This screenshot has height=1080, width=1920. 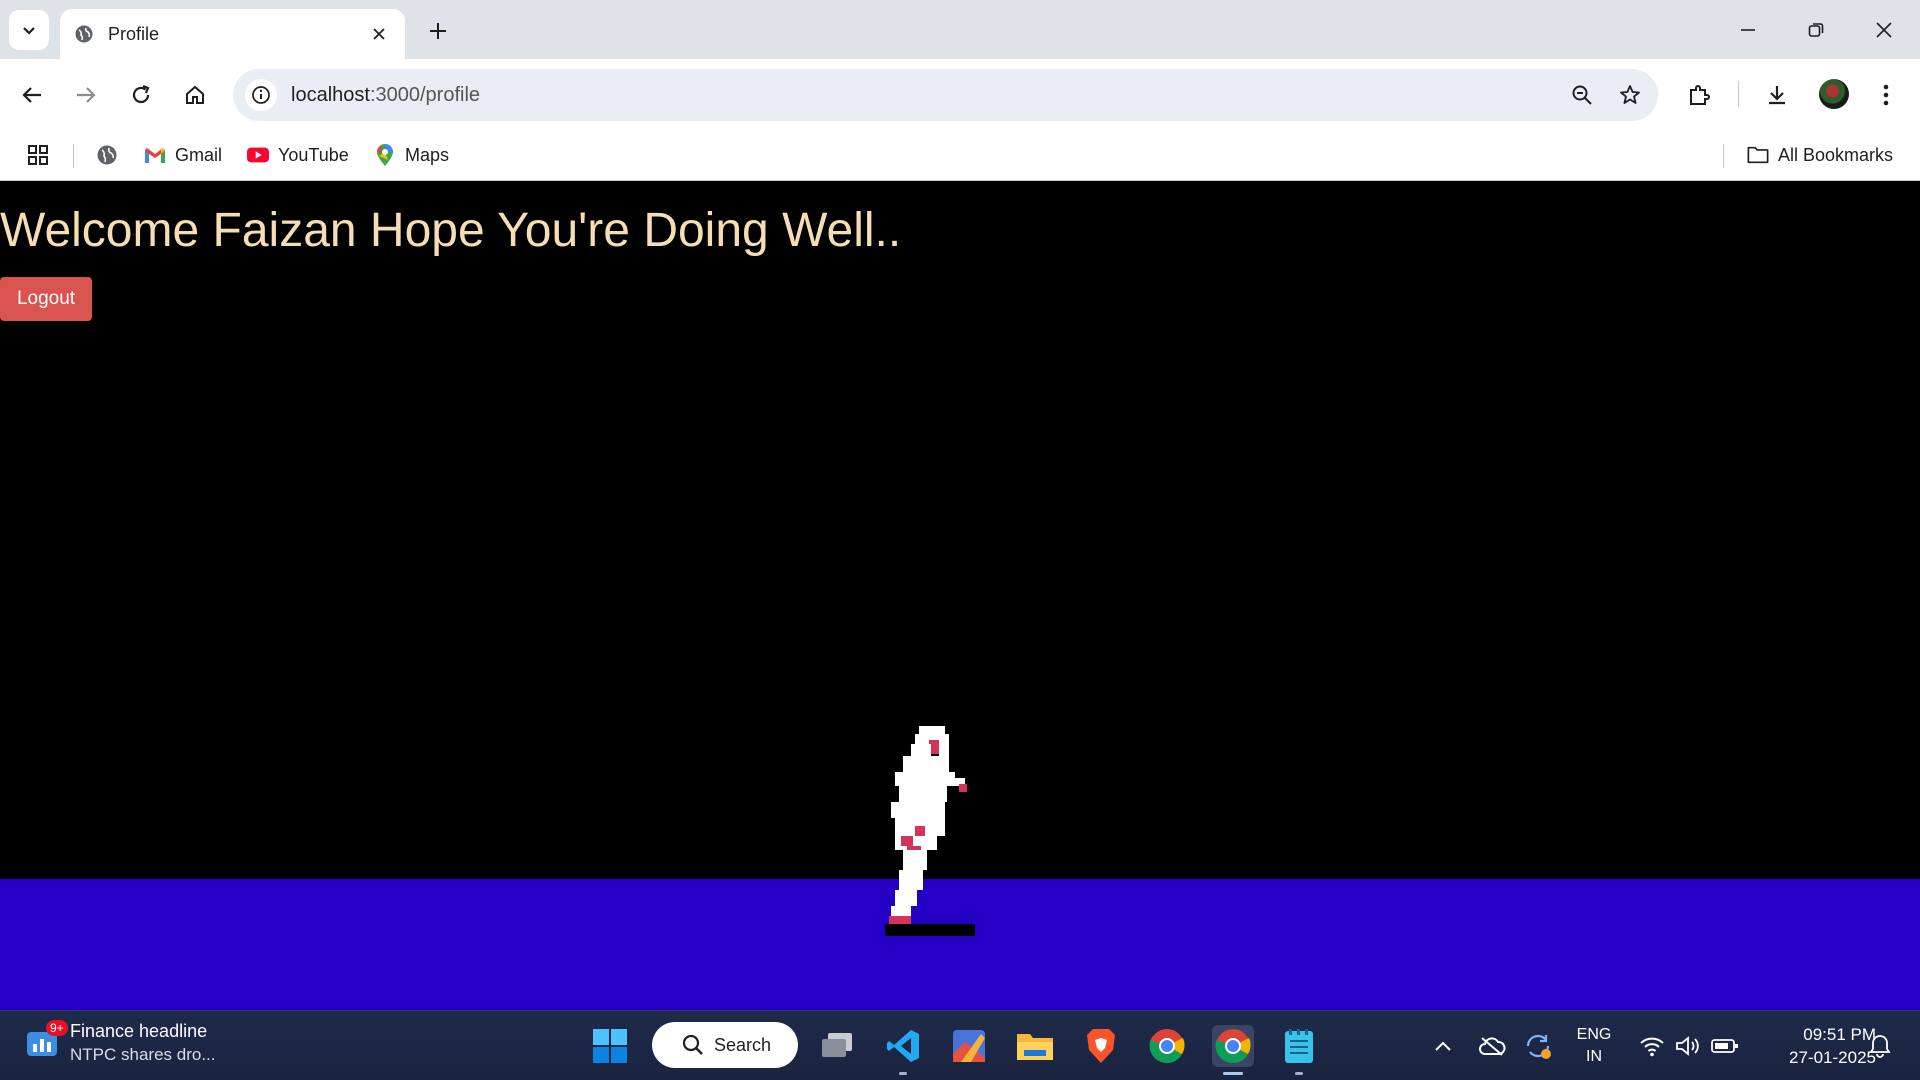 I want to click on minimize-button, so click(x=1748, y=30).